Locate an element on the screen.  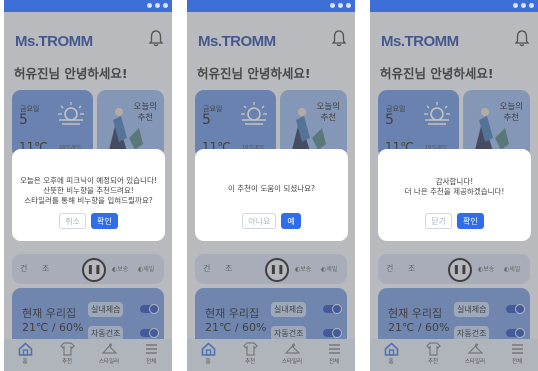
dialog-message-line: 이 추천이 도움이 되셨나요? is located at coordinates (271, 188).